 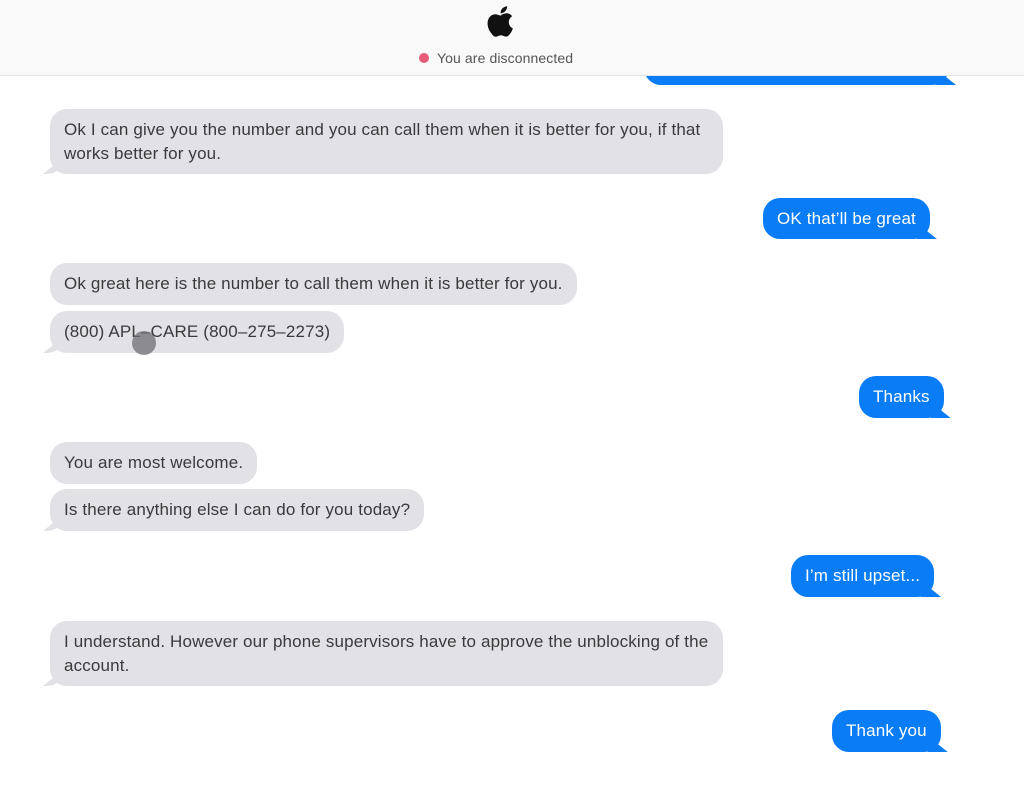 I want to click on message-agent-phone-number: (800) APL–CARE (800–275–2273), so click(x=197, y=332).